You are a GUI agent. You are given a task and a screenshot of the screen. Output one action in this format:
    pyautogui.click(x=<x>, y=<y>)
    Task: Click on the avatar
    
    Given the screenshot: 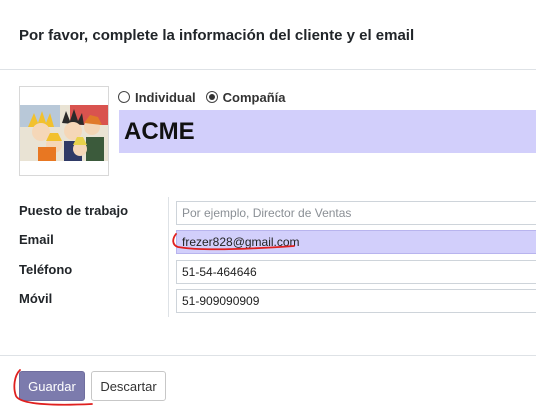 What is the action you would take?
    pyautogui.click(x=64, y=131)
    